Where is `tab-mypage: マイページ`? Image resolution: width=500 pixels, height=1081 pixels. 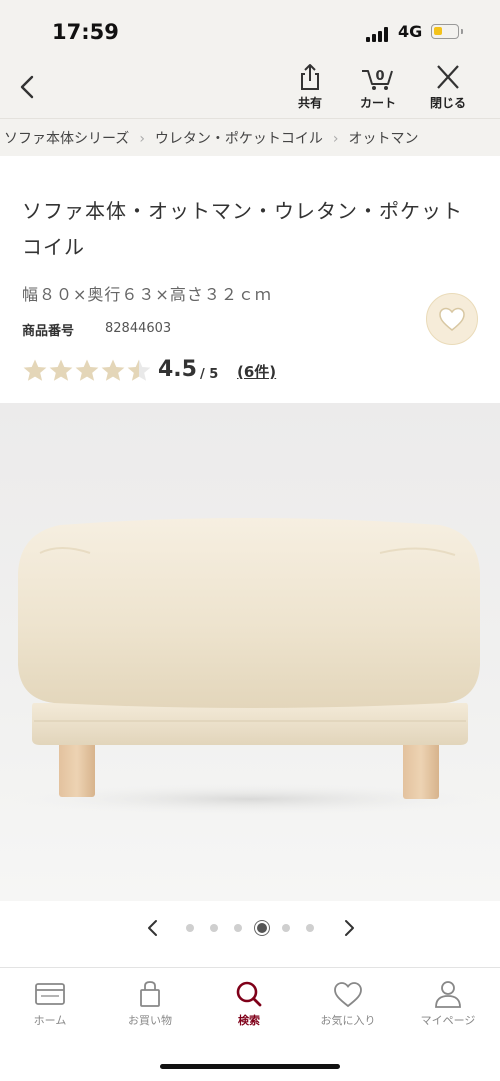
tab-mypage: マイページ is located at coordinates (448, 1004).